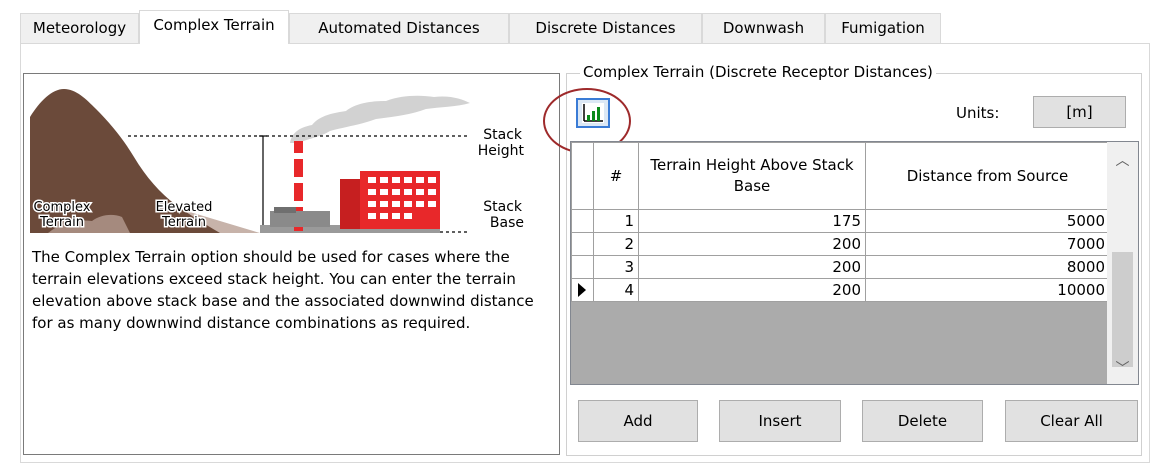 This screenshot has width=1158, height=470. What do you see at coordinates (61, 207) in the screenshot?
I see `label-complex-1: Complex` at bounding box center [61, 207].